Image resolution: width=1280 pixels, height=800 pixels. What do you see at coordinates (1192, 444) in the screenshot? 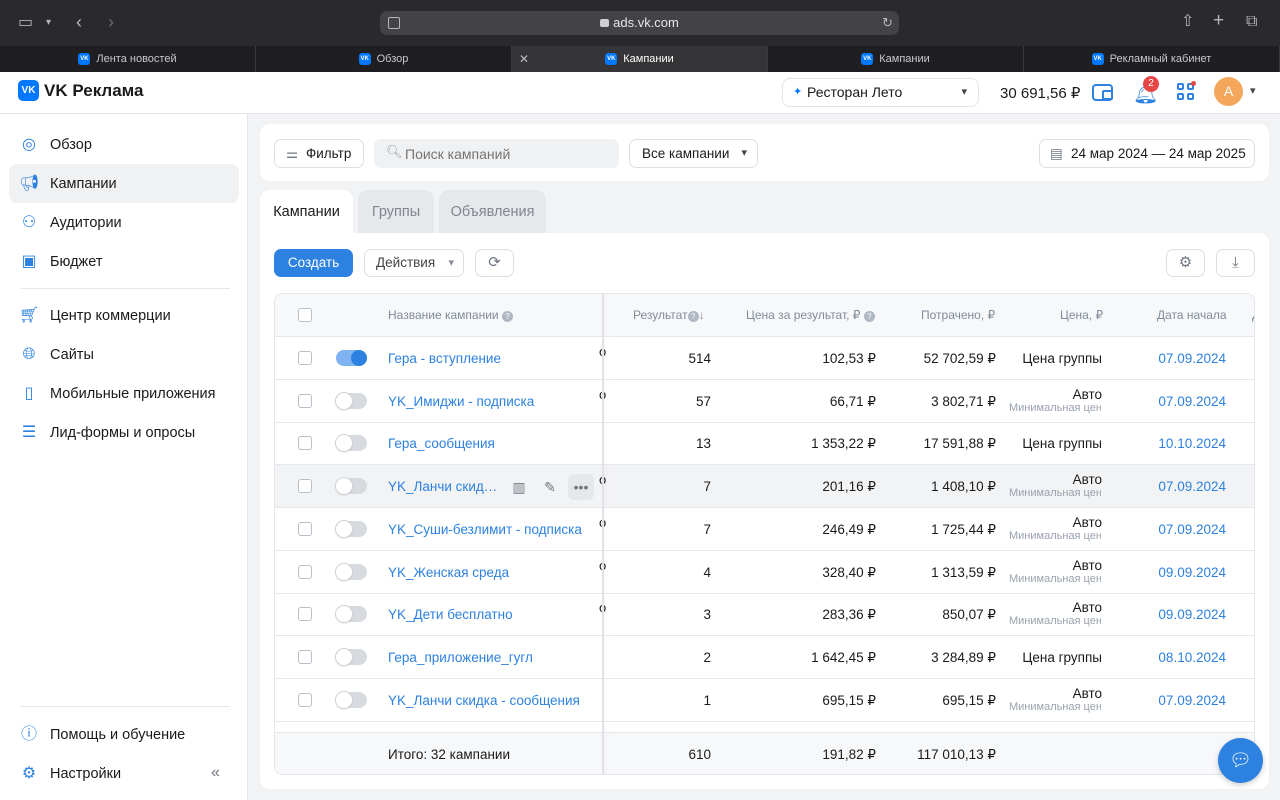
I see `start-date-value: 10.10.2024` at bounding box center [1192, 444].